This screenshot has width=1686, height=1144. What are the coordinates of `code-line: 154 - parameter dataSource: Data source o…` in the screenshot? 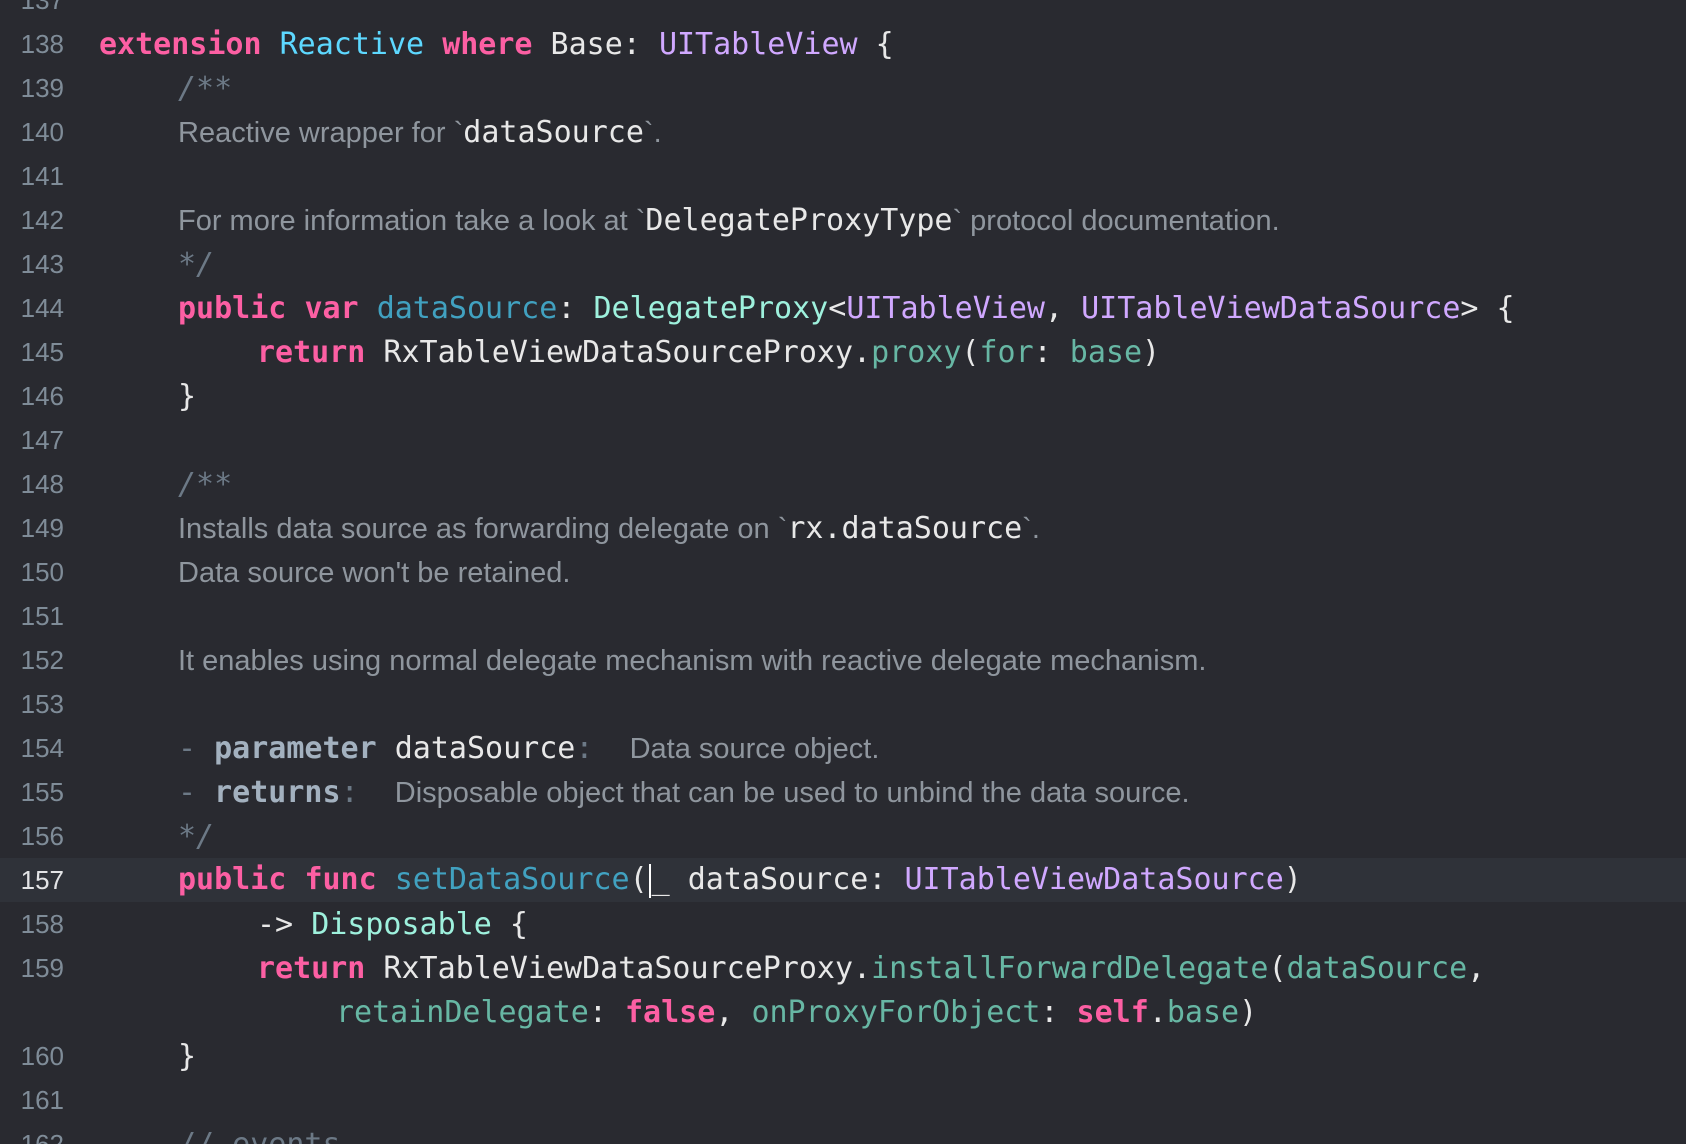 It's located at (843, 748).